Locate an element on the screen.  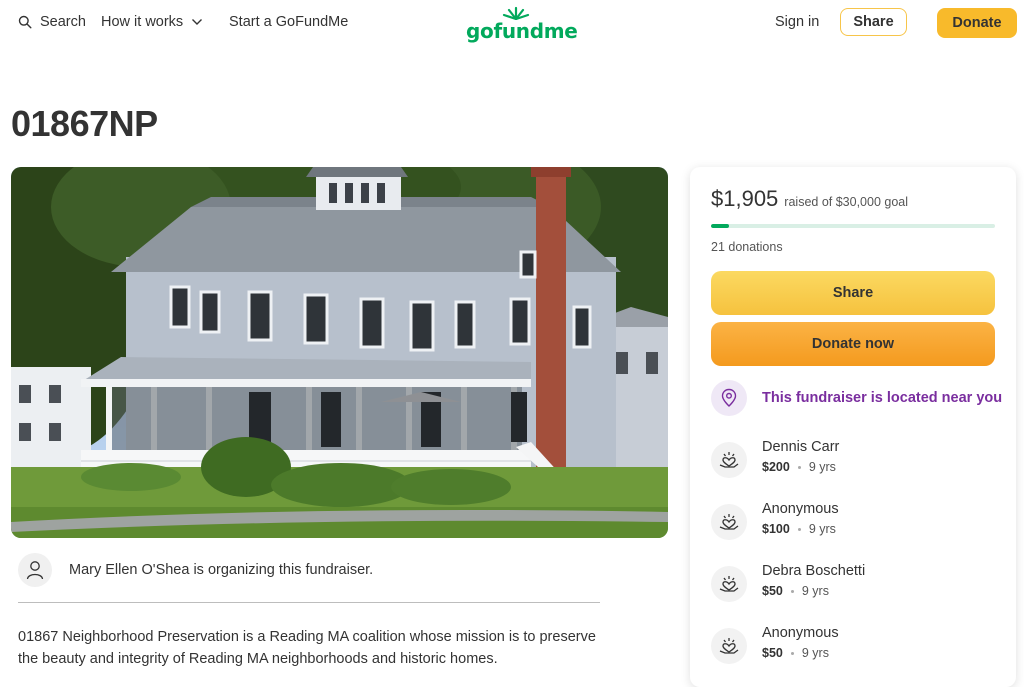
progress-fill is located at coordinates (720, 226).